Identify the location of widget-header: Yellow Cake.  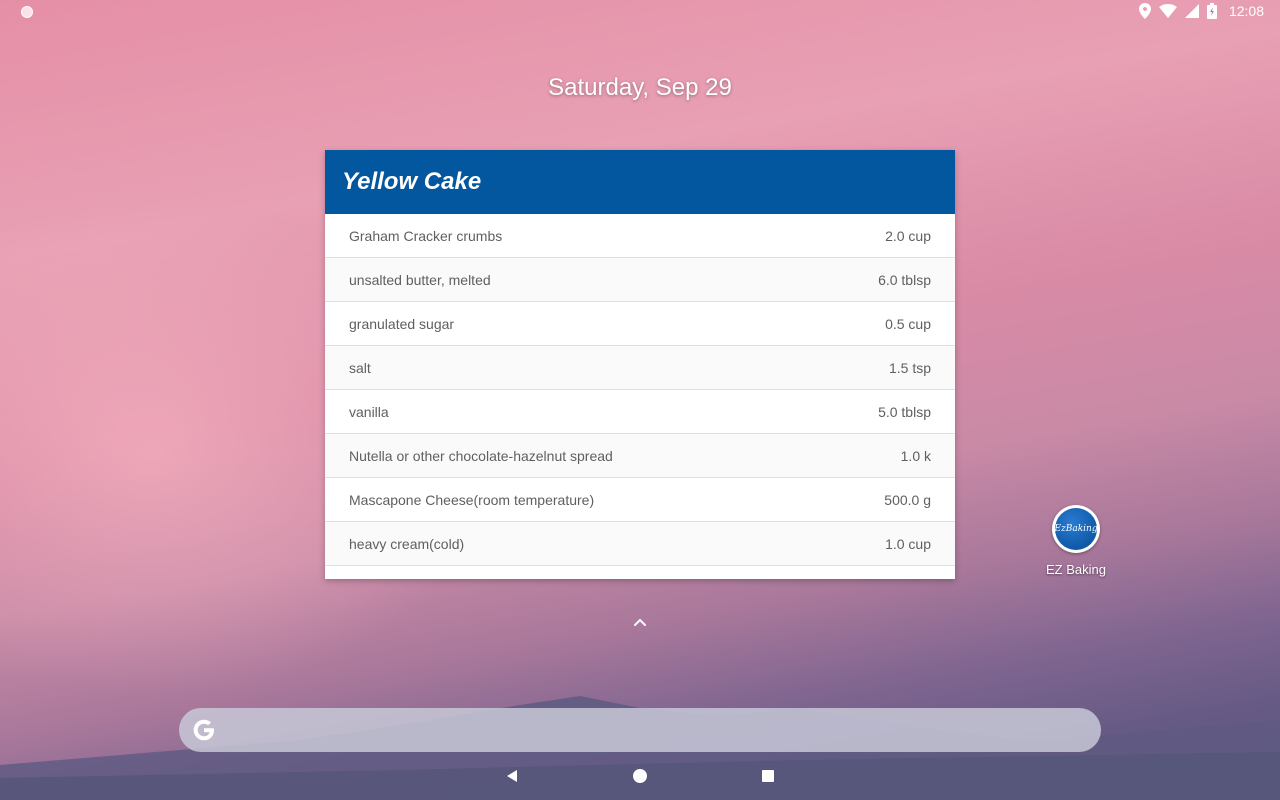
(640, 182).